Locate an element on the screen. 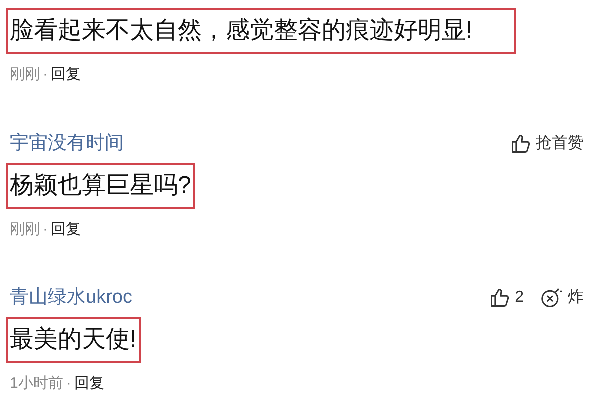 The height and width of the screenshot is (415, 600). comment-text: 脸看起来不太自然，感觉整容的痕迹好明显! is located at coordinates (261, 31).